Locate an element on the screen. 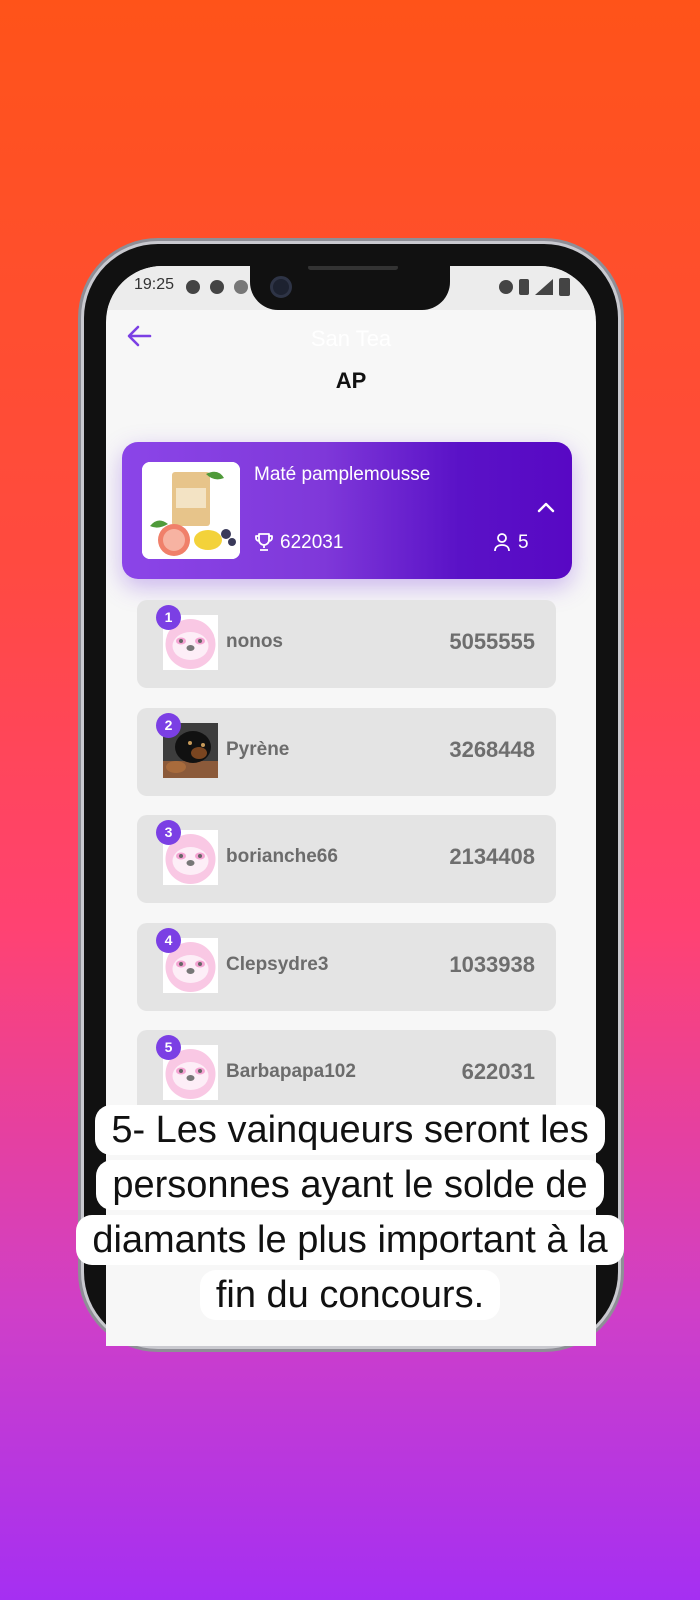 The width and height of the screenshot is (700, 1600). product-image is located at coordinates (191, 510).